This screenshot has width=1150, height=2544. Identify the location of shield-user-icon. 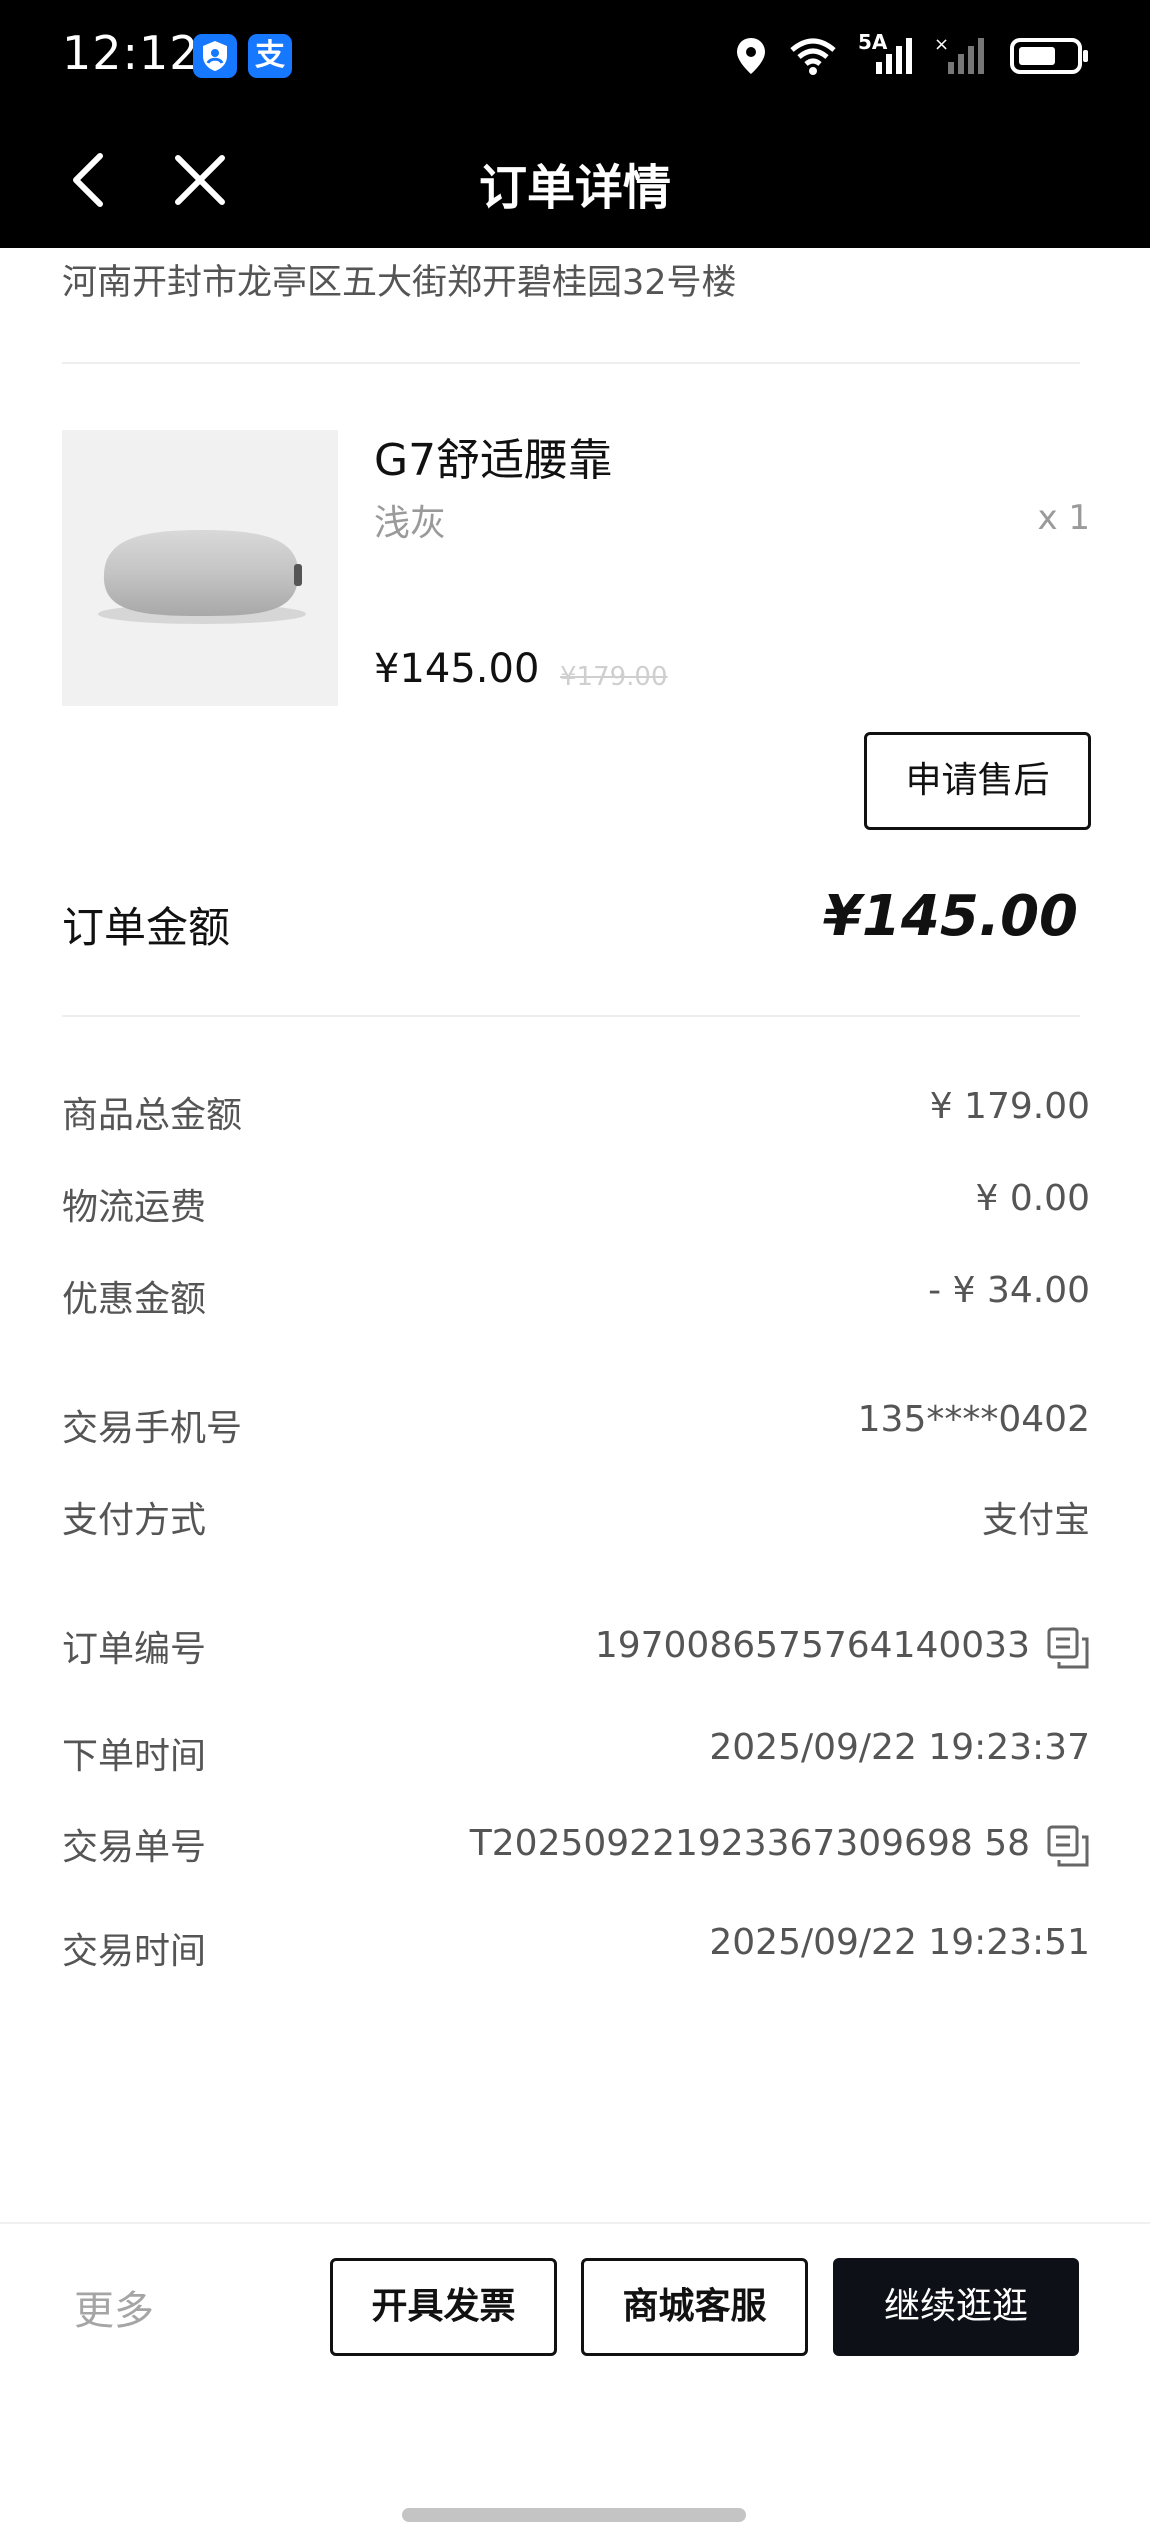
(215, 56).